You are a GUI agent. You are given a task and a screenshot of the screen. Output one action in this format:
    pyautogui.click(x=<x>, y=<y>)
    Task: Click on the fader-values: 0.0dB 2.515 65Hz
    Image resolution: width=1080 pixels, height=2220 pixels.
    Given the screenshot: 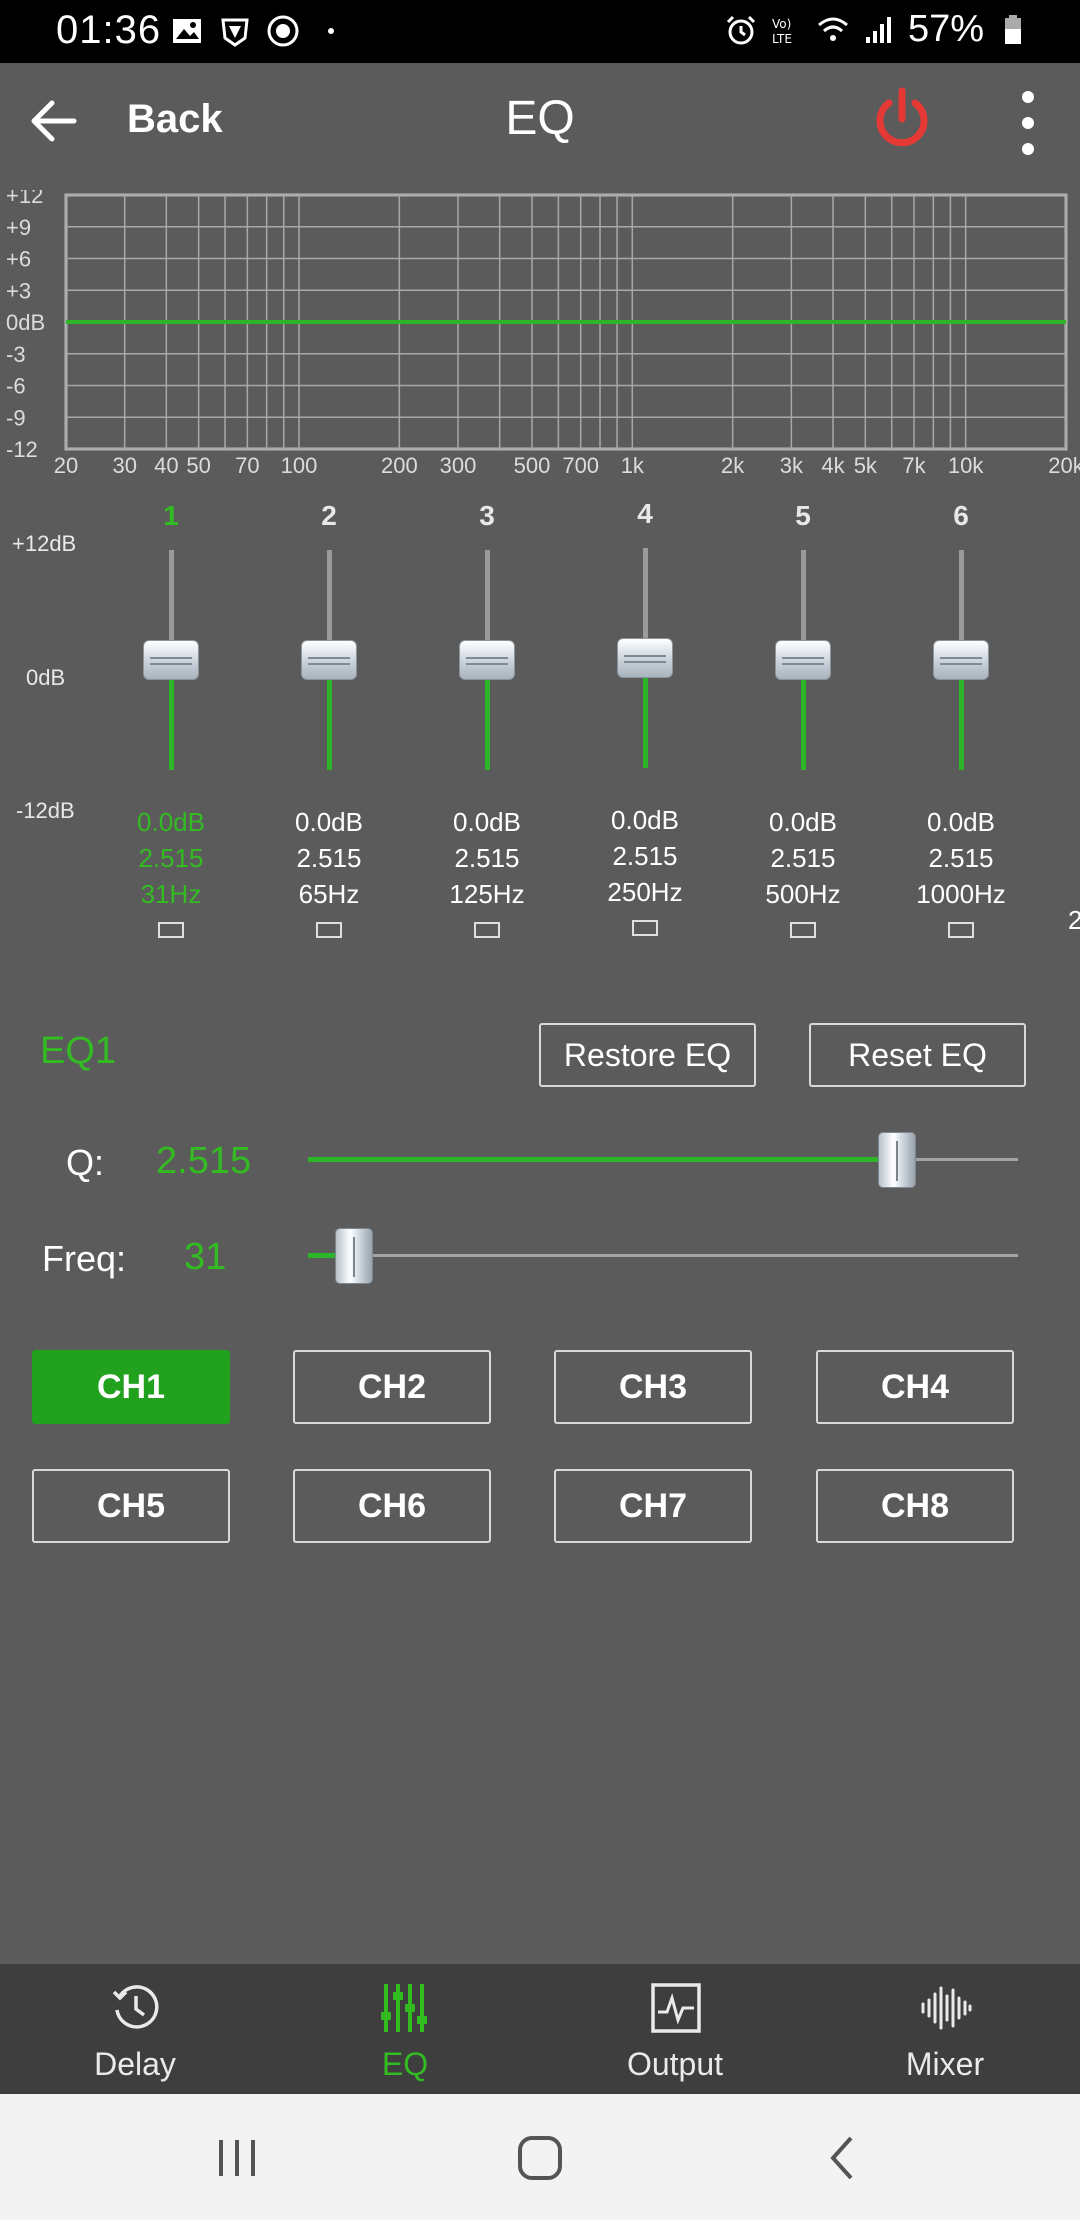 What is the action you would take?
    pyautogui.click(x=329, y=858)
    